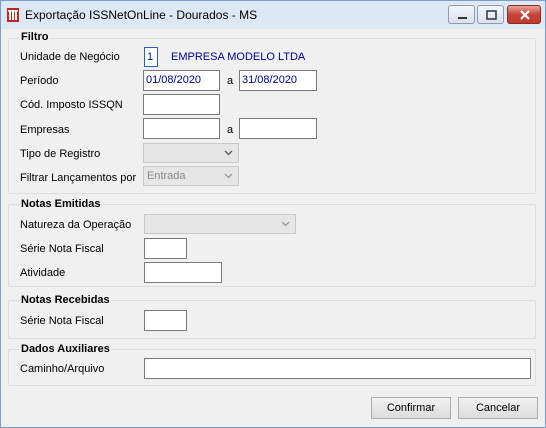 This screenshot has width=546, height=428. Describe the element at coordinates (62, 249) in the screenshot. I see `serie-emitidas-label: Série Nota Fiscal` at that location.